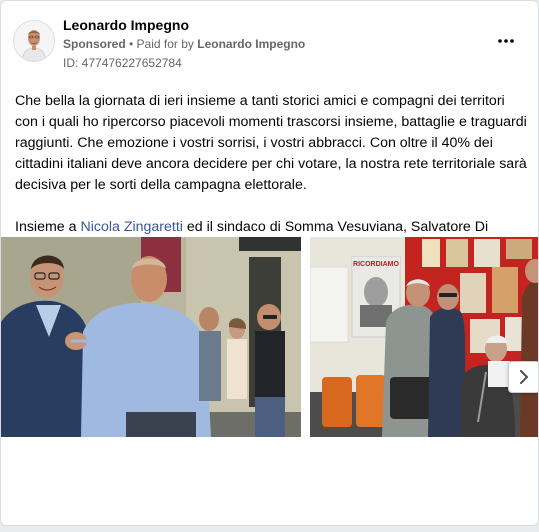  Describe the element at coordinates (131, 227) in the screenshot. I see `mention-link: Nicola Zingaretti` at that location.